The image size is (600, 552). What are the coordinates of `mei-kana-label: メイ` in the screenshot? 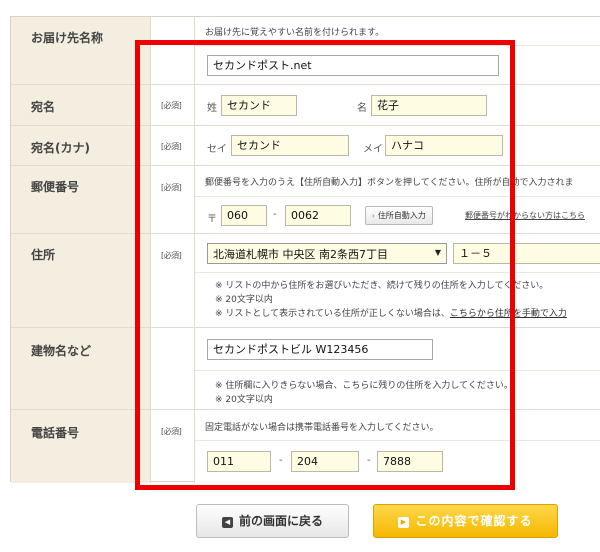 It's located at (373, 149).